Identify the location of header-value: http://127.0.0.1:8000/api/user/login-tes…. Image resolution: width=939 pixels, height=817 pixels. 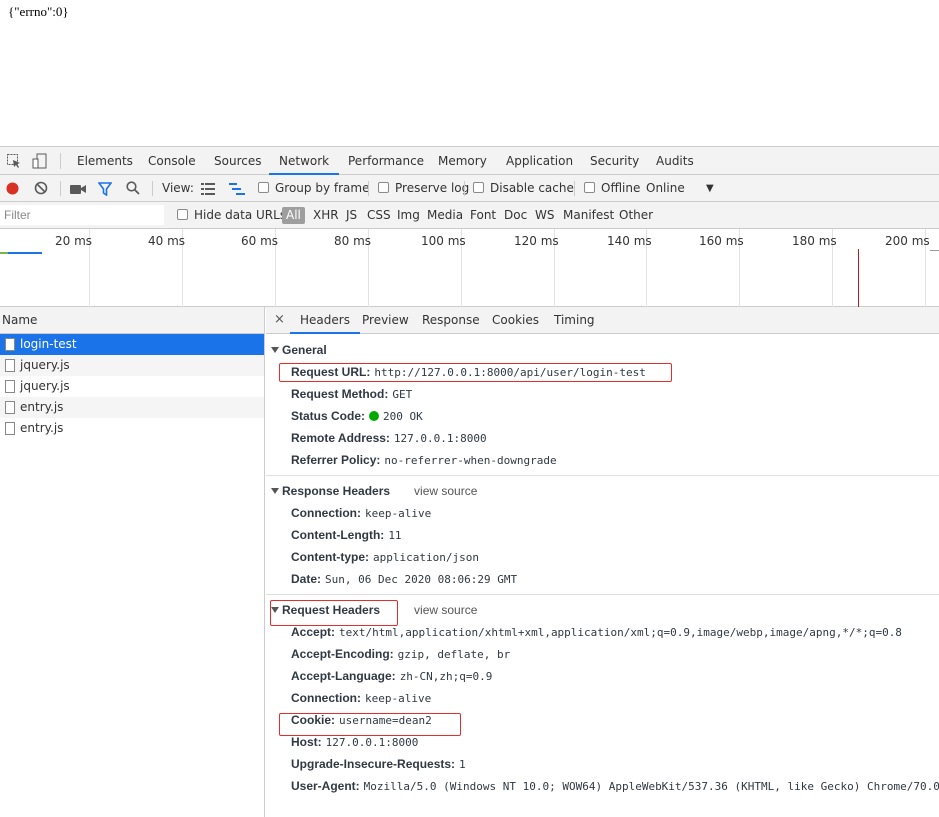
(510, 372).